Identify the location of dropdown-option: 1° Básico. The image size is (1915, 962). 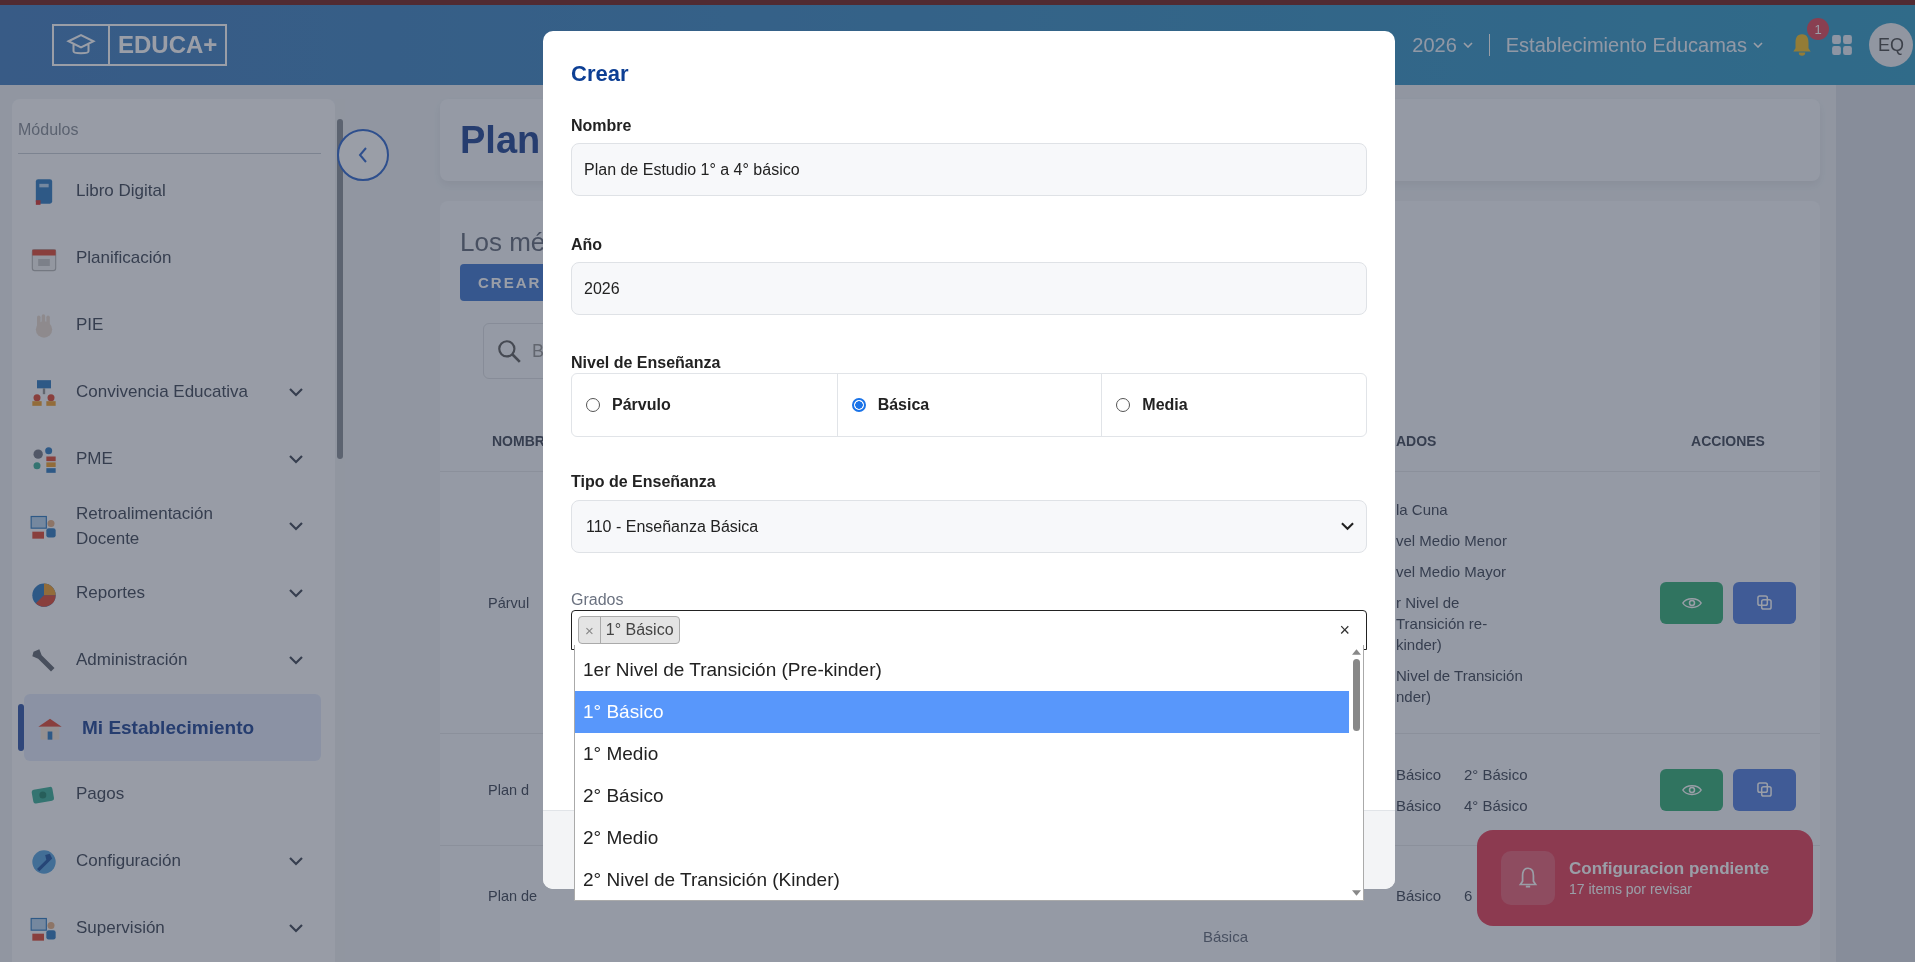
(962, 712).